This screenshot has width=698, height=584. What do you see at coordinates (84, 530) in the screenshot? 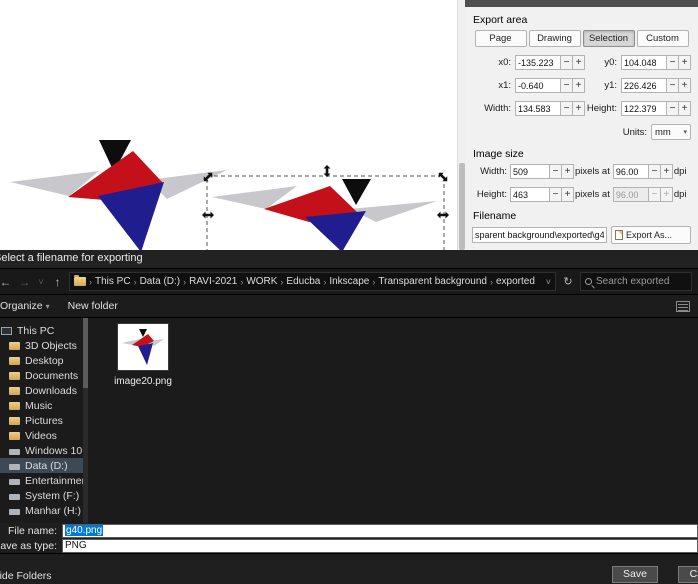
I see `file-name-value: g40.png` at bounding box center [84, 530].